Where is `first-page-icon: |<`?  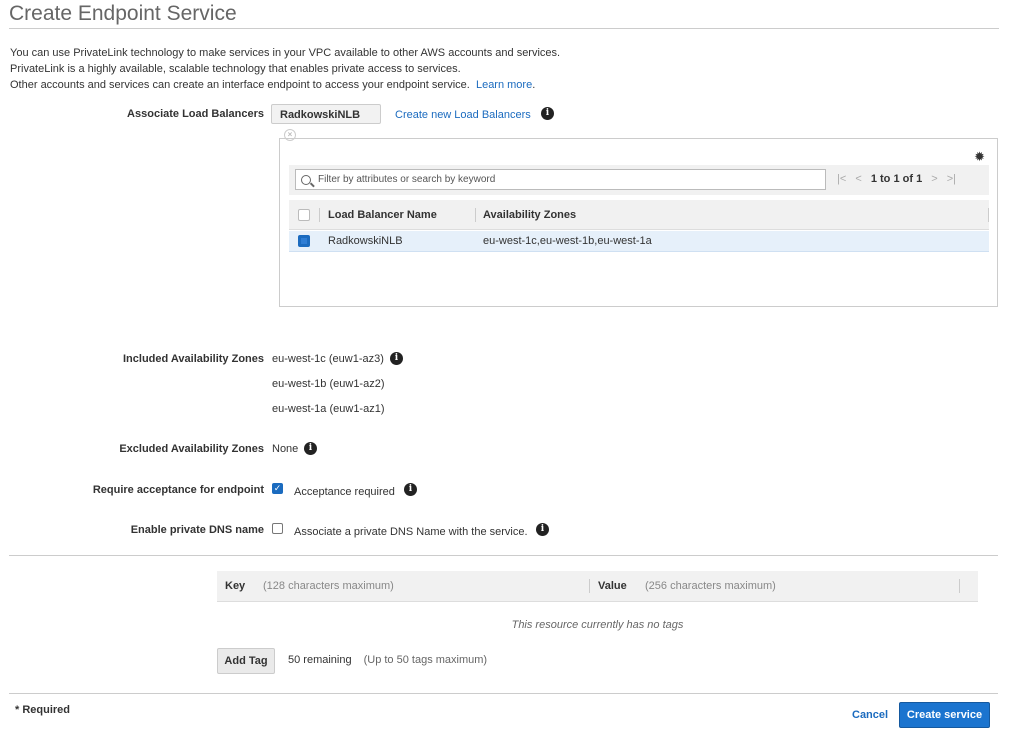 first-page-icon: |< is located at coordinates (841, 179).